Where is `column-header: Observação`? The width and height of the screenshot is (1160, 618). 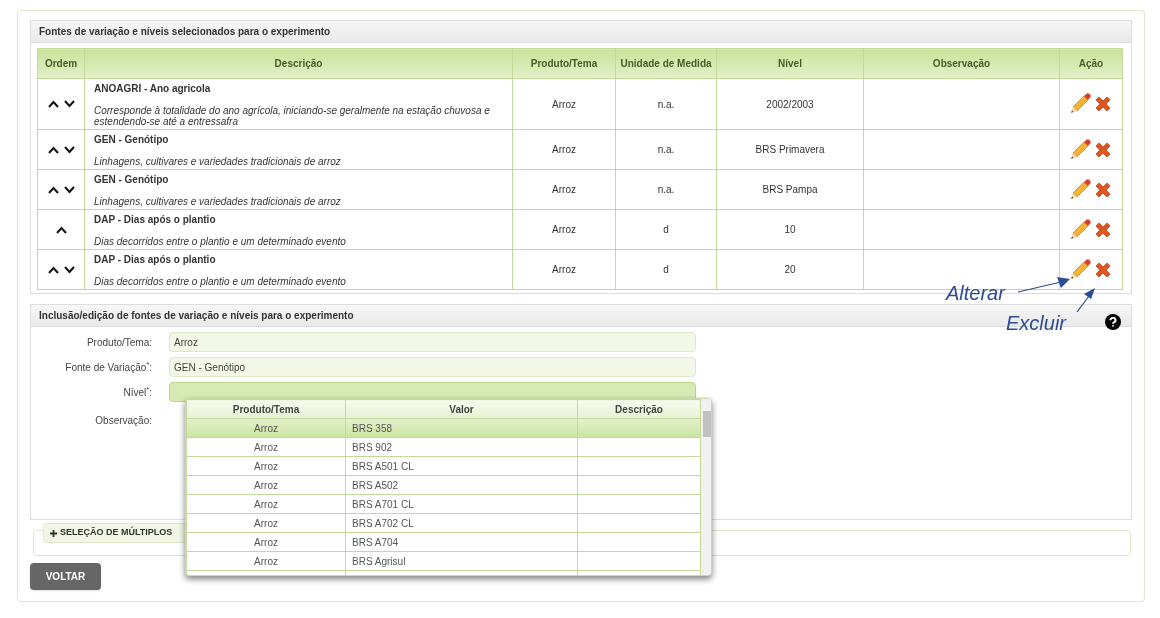 column-header: Observação is located at coordinates (961, 63).